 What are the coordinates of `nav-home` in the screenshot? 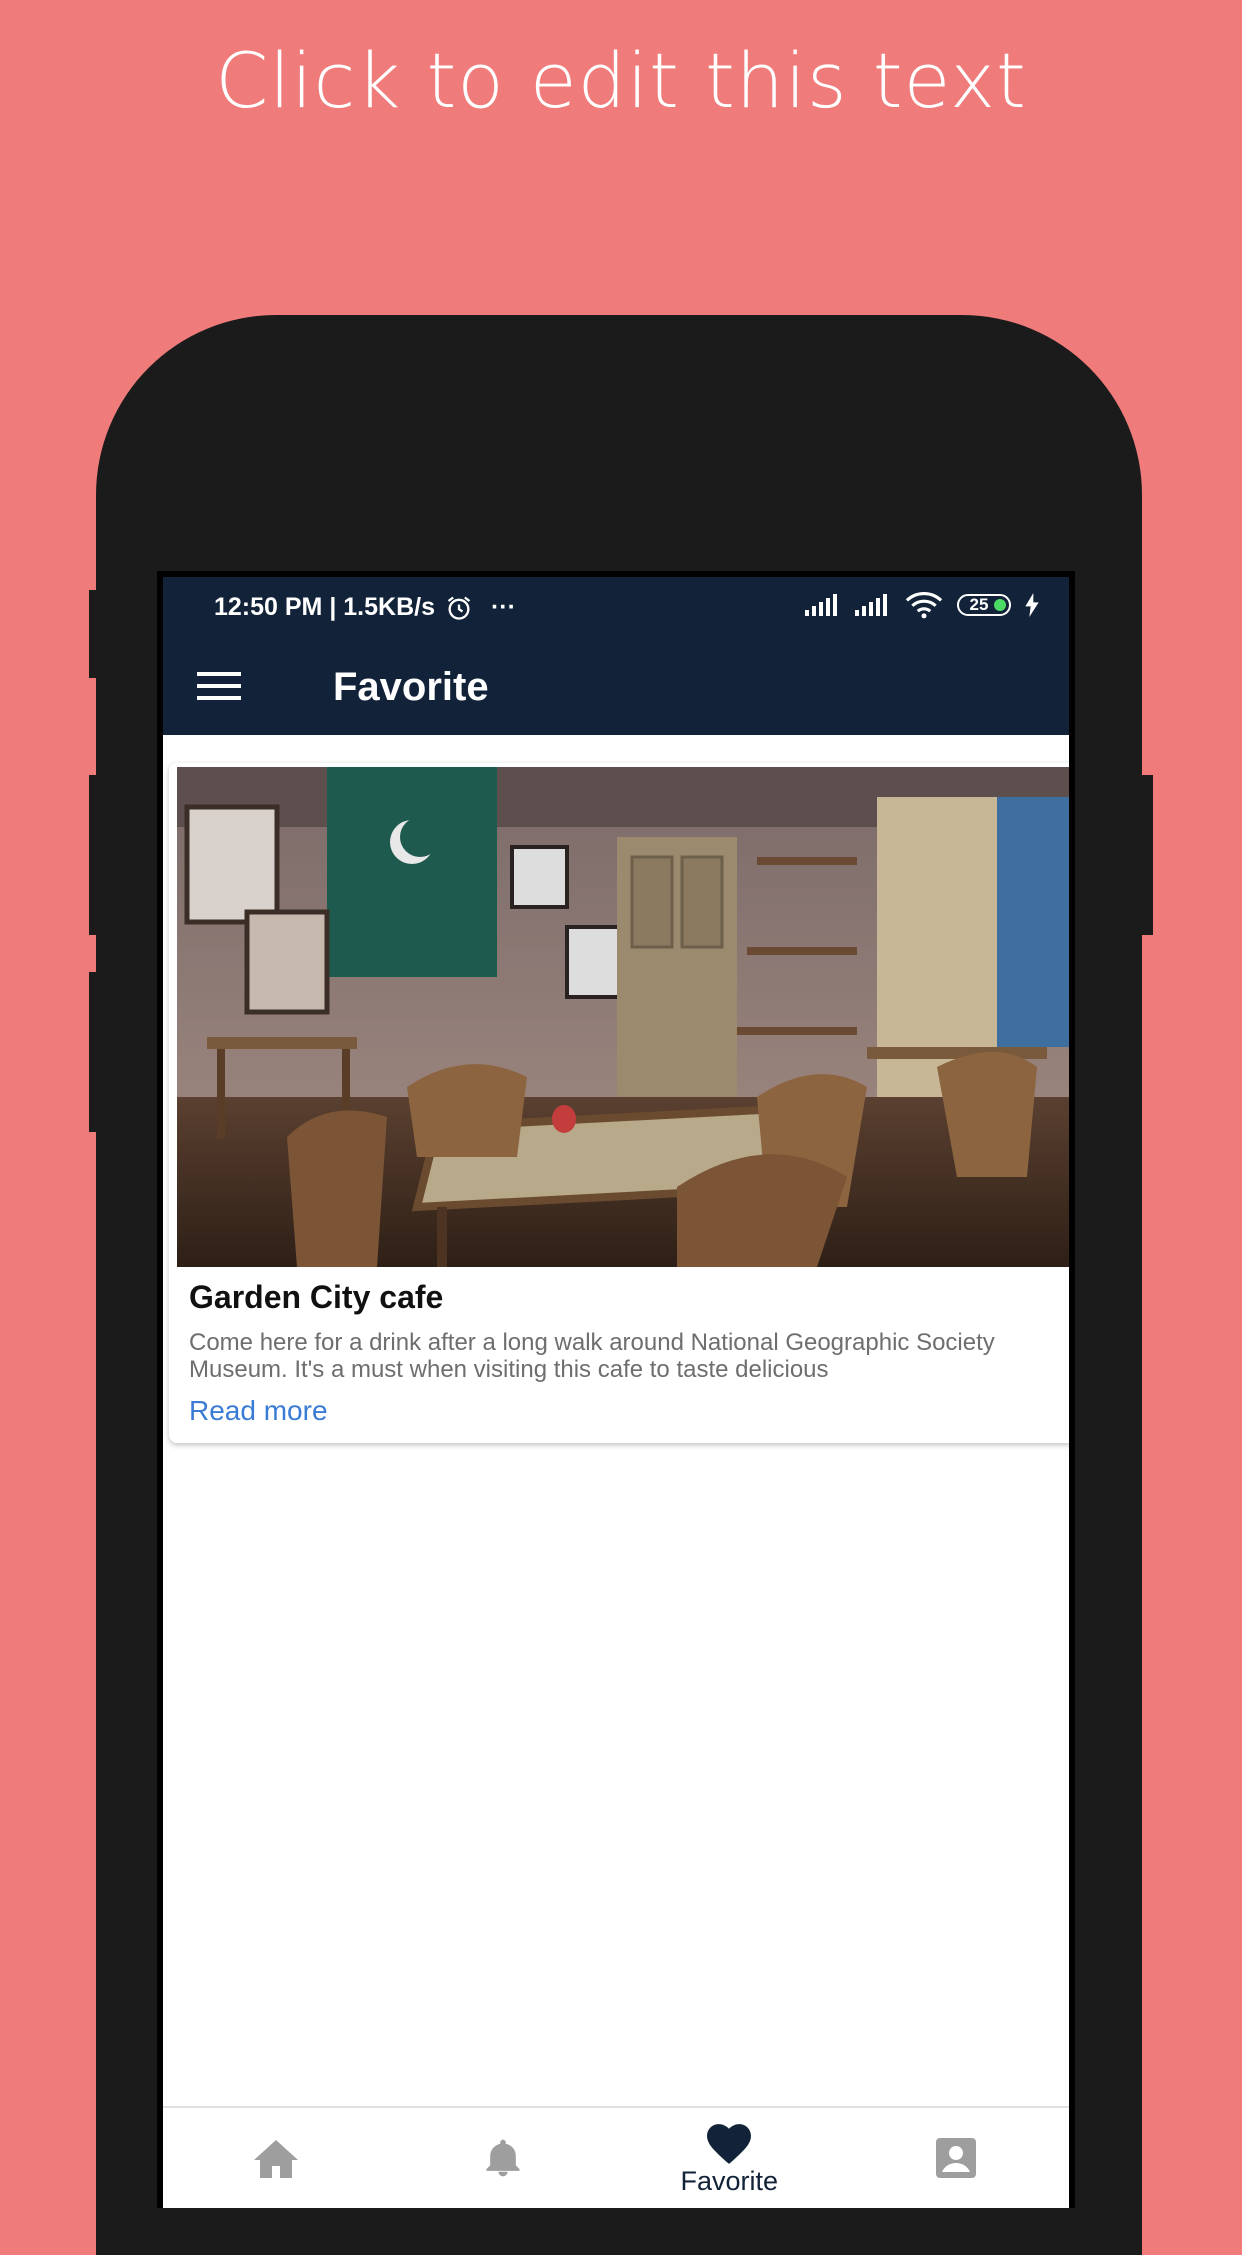 It's located at (276, 2158).